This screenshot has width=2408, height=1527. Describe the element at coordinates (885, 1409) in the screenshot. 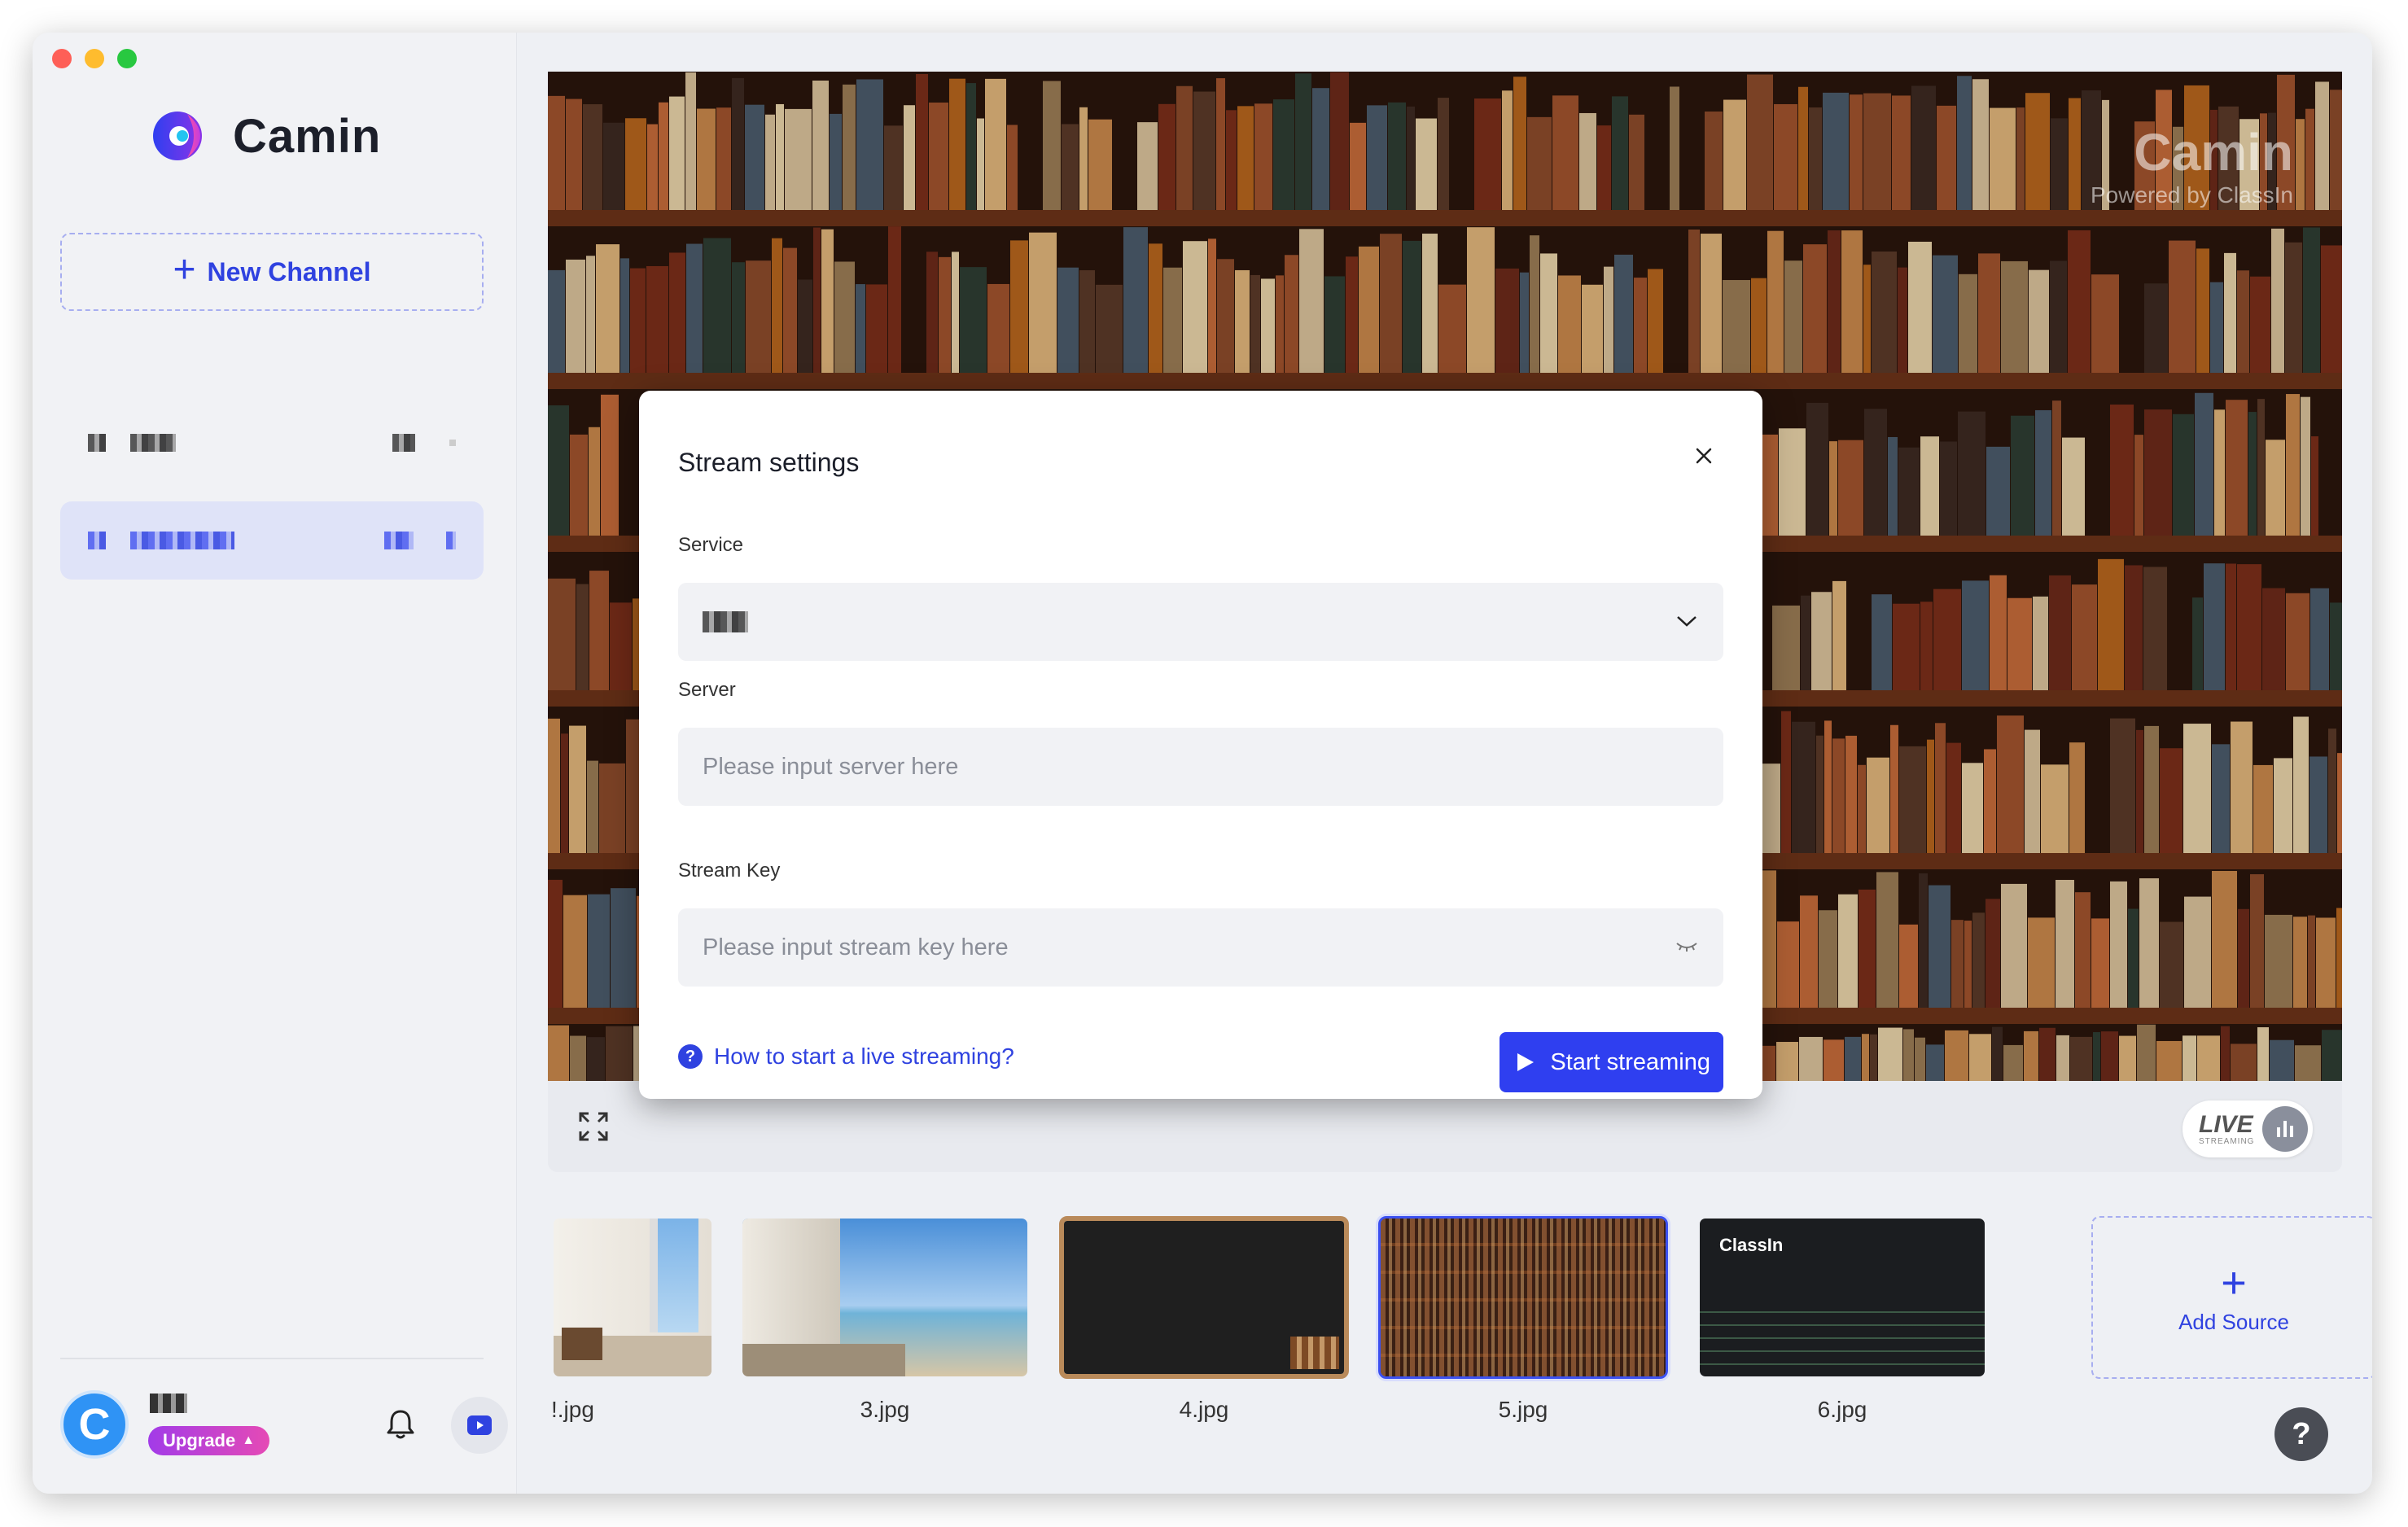

I see `source-label: 3.jpg` at that location.